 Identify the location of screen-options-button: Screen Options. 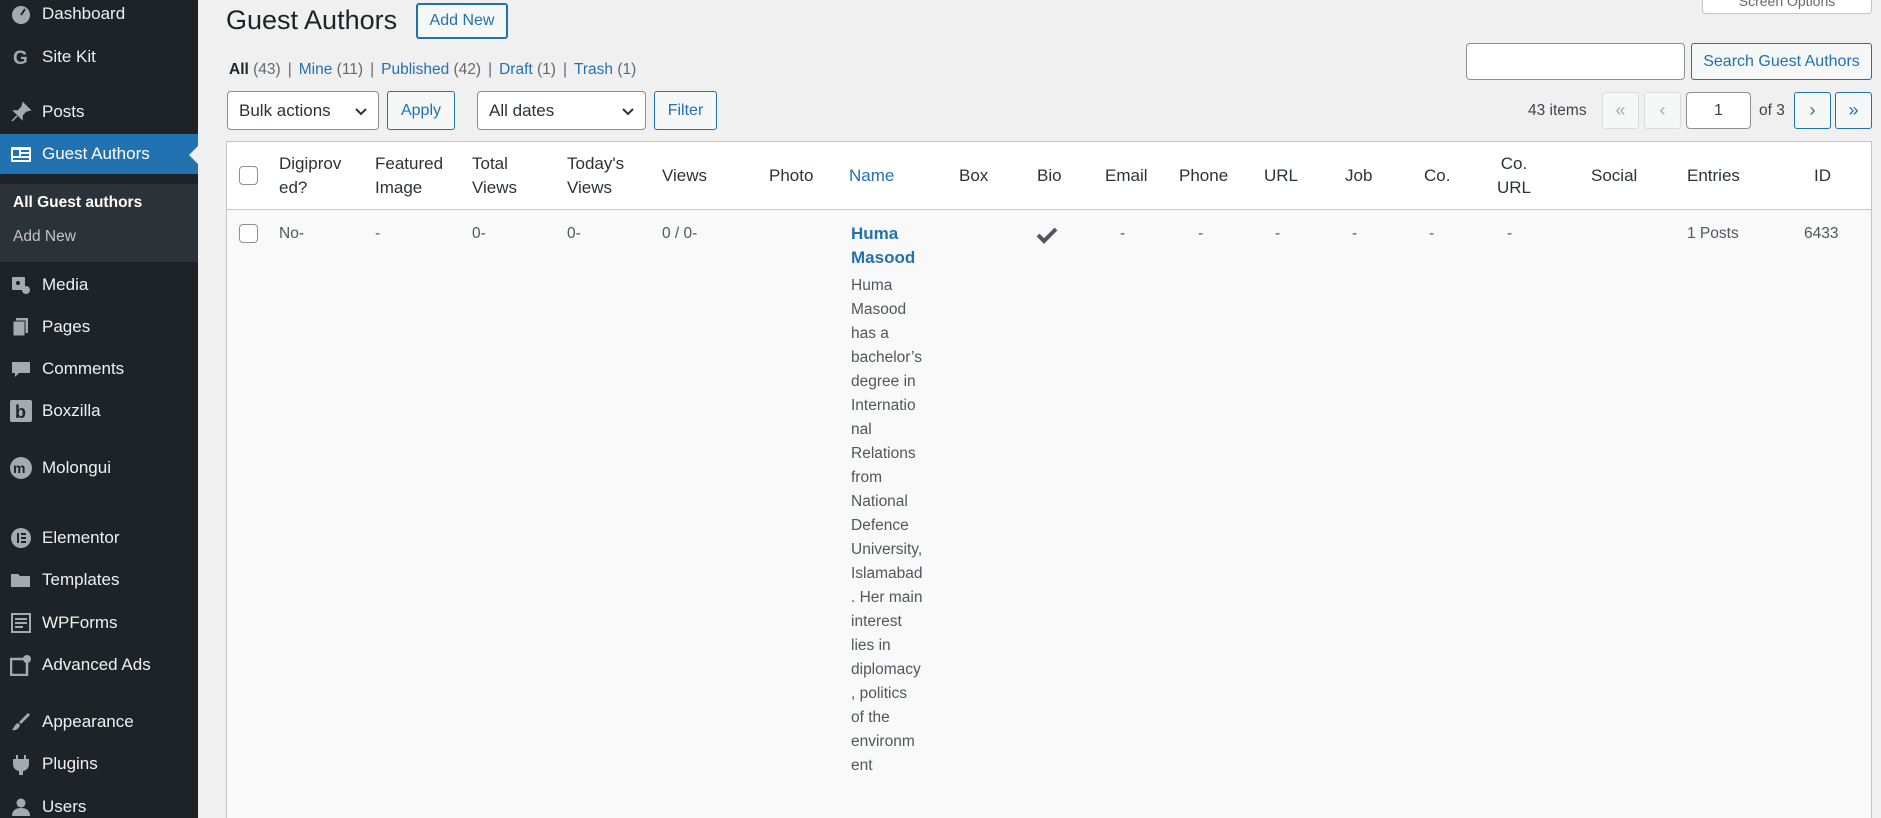
(1787, 7).